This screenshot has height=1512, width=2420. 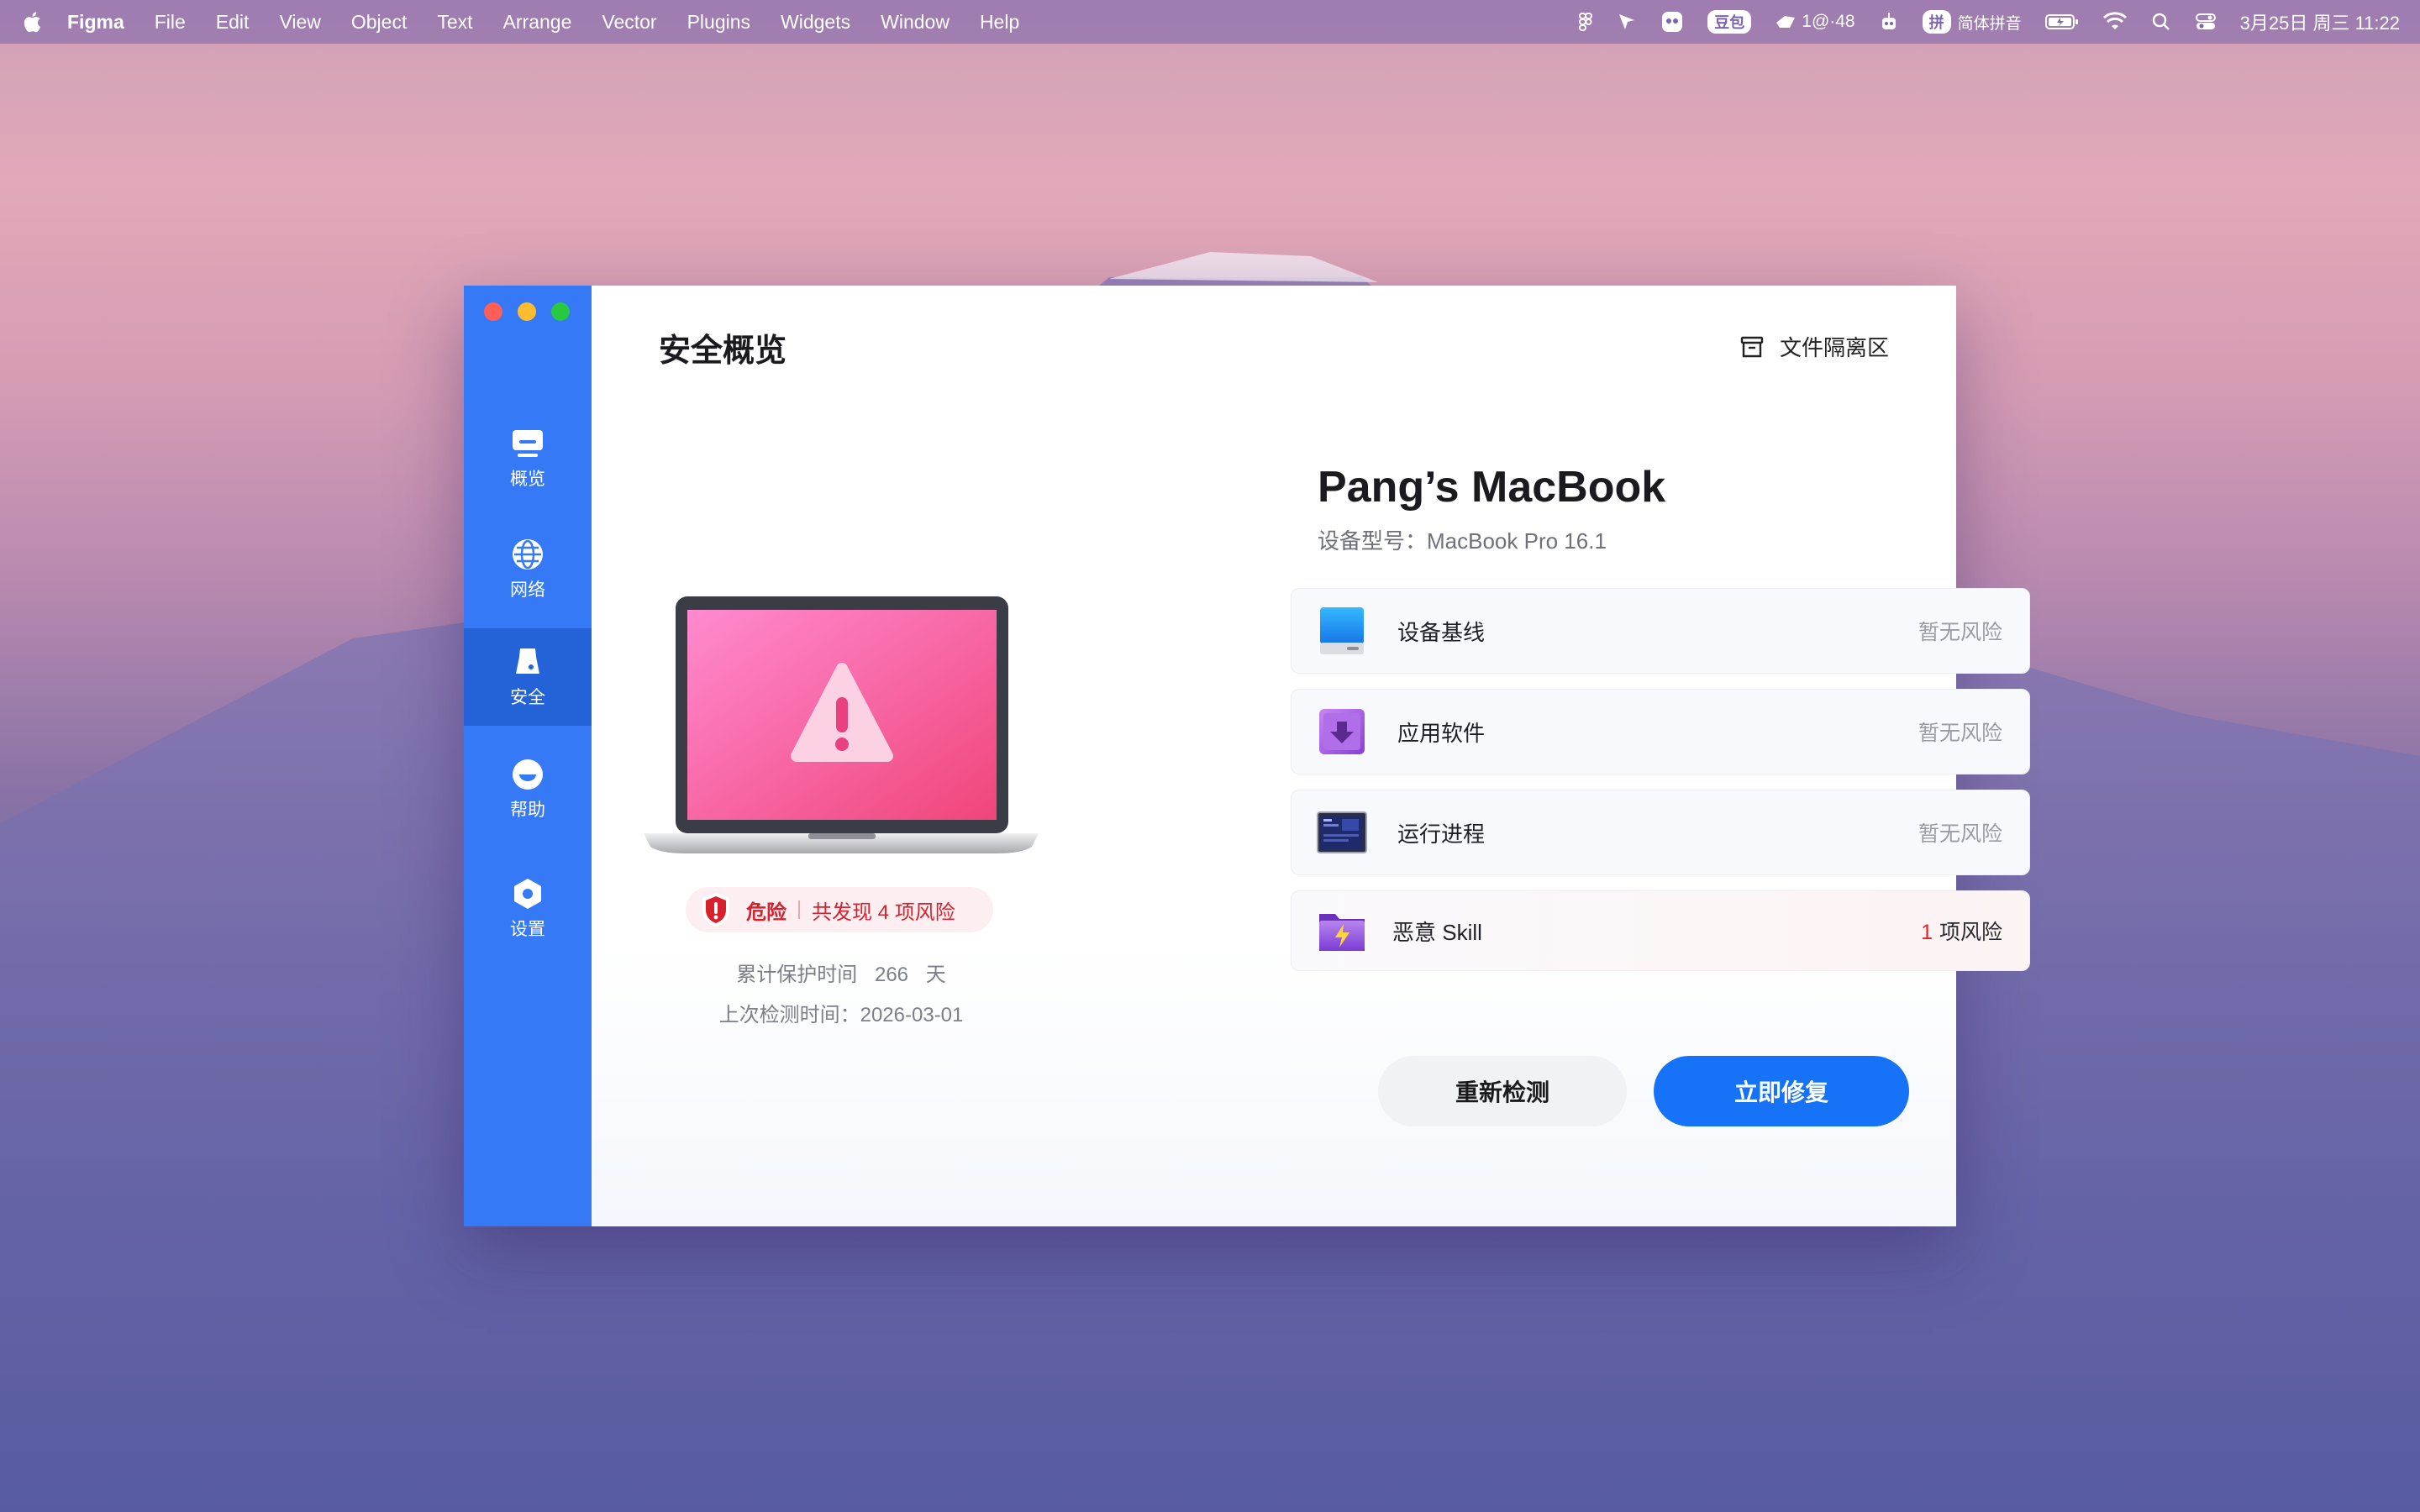 I want to click on menu-vector: Vector, so click(x=629, y=22).